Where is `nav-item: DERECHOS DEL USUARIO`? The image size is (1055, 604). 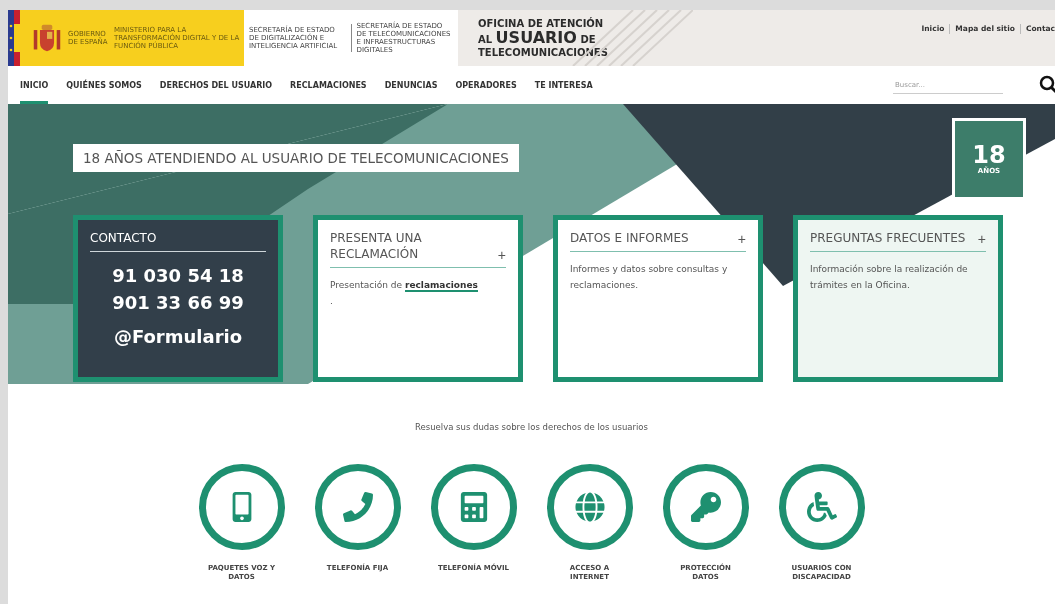 nav-item: DERECHOS DEL USUARIO is located at coordinates (216, 85).